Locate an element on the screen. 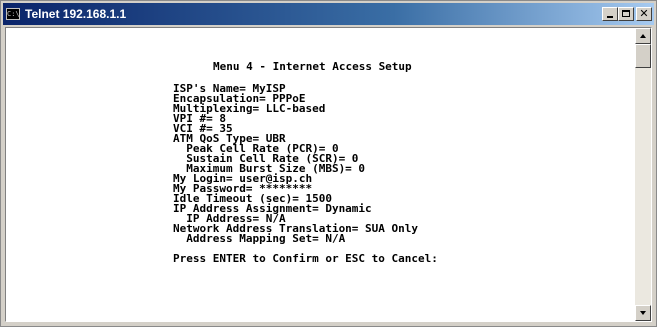 The image size is (659, 329). minimize-button is located at coordinates (610, 14).